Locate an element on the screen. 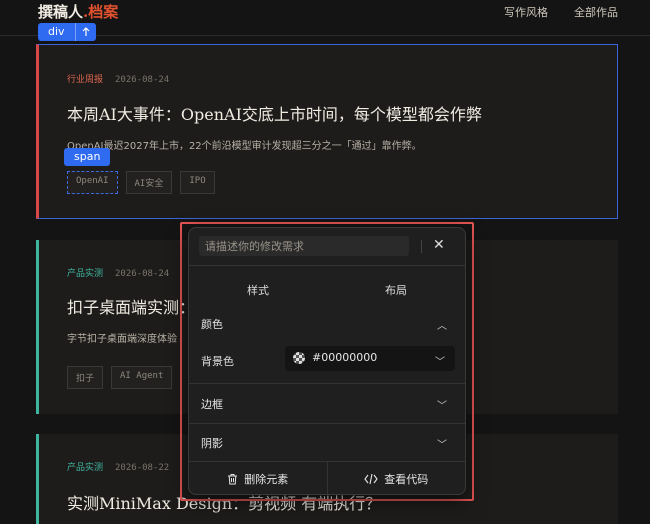  code-icon is located at coordinates (371, 478).